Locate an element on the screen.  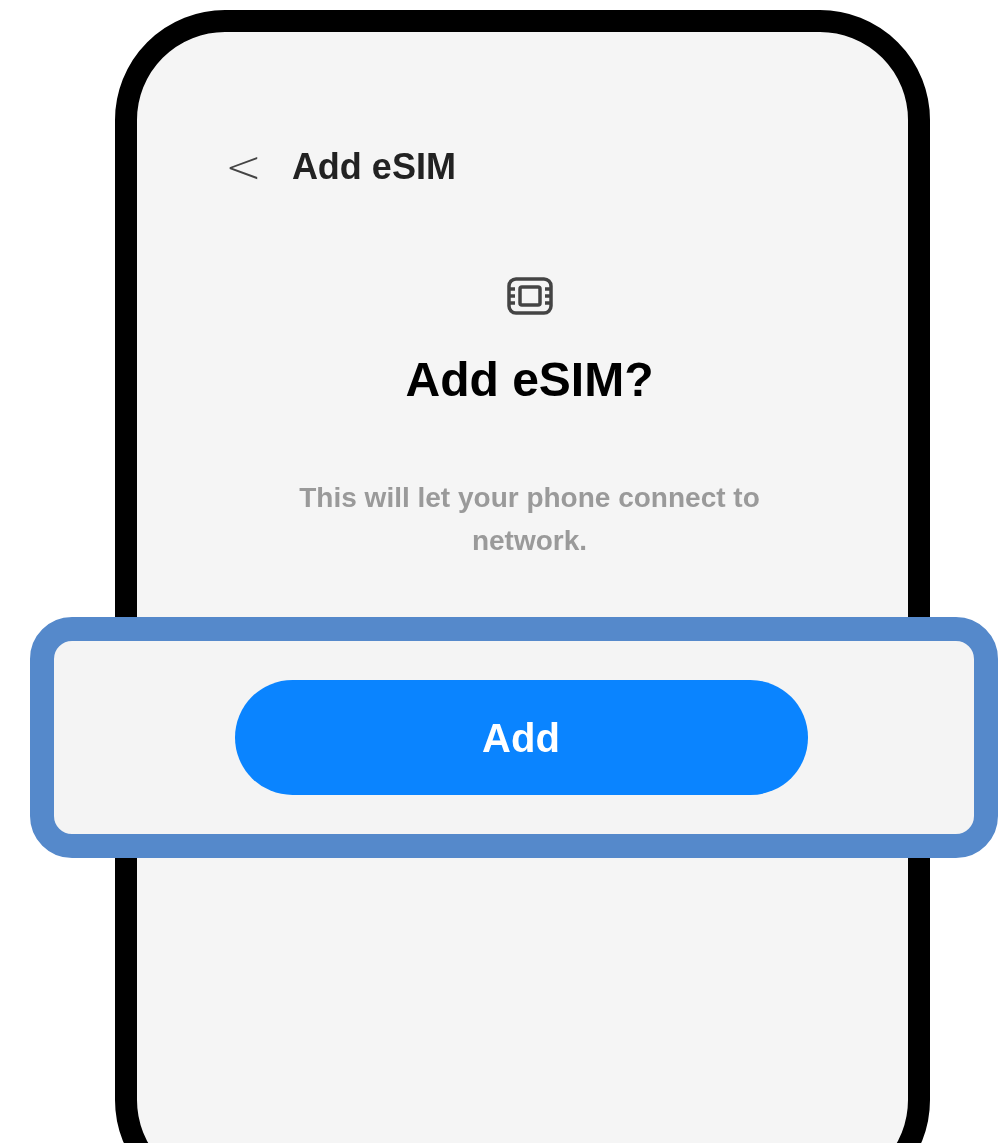
dialog-title: Add eSIM? is located at coordinates (529, 378).